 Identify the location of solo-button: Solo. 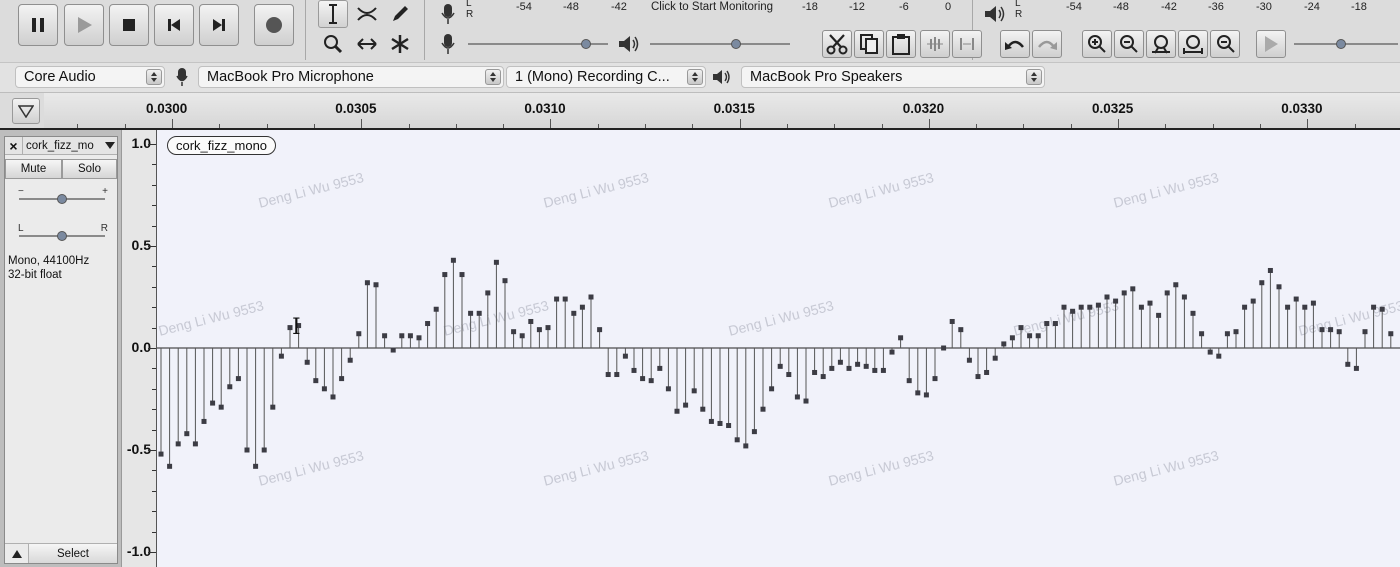
(89, 169).